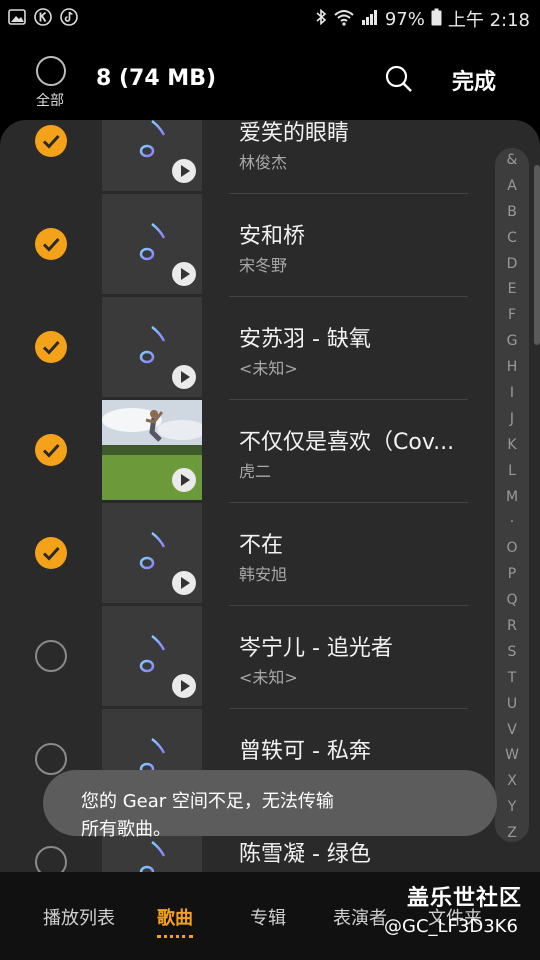 The image size is (540, 960). What do you see at coordinates (512, 394) in the screenshot?
I see `index-letter: I` at bounding box center [512, 394].